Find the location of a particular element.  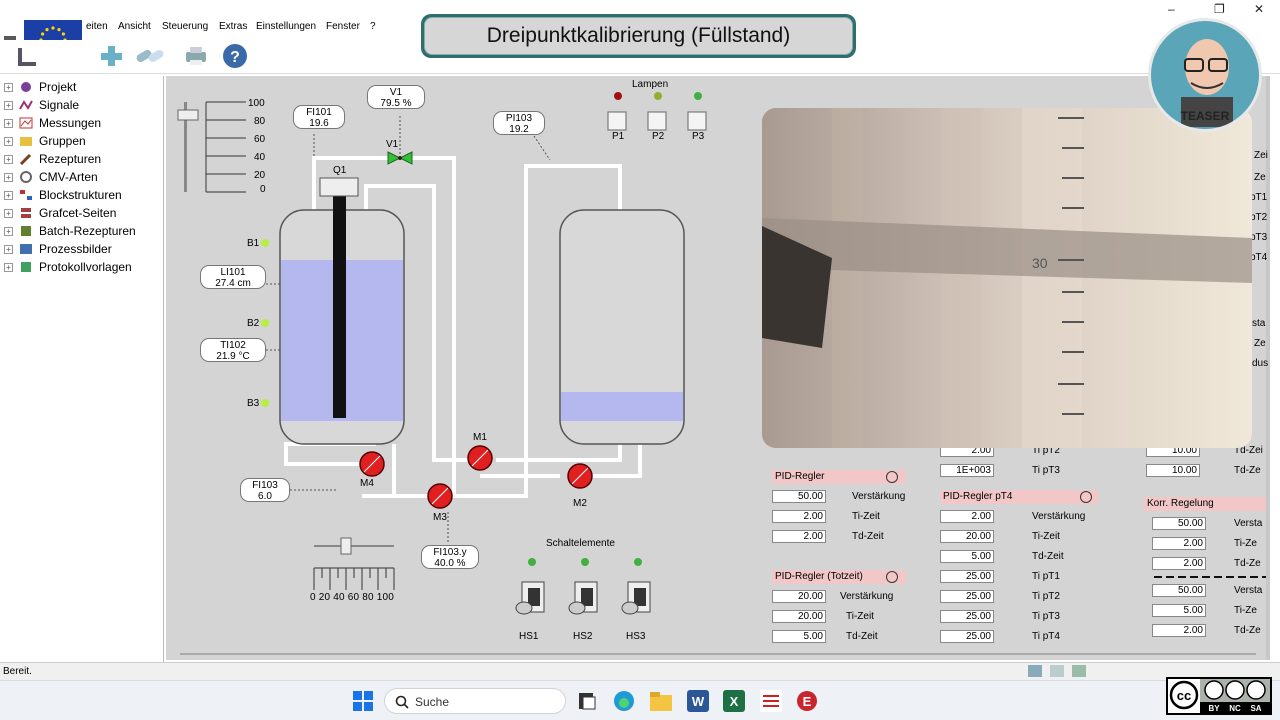

sidebar-item-recipes: + Rezepturen is located at coordinates (52, 159).